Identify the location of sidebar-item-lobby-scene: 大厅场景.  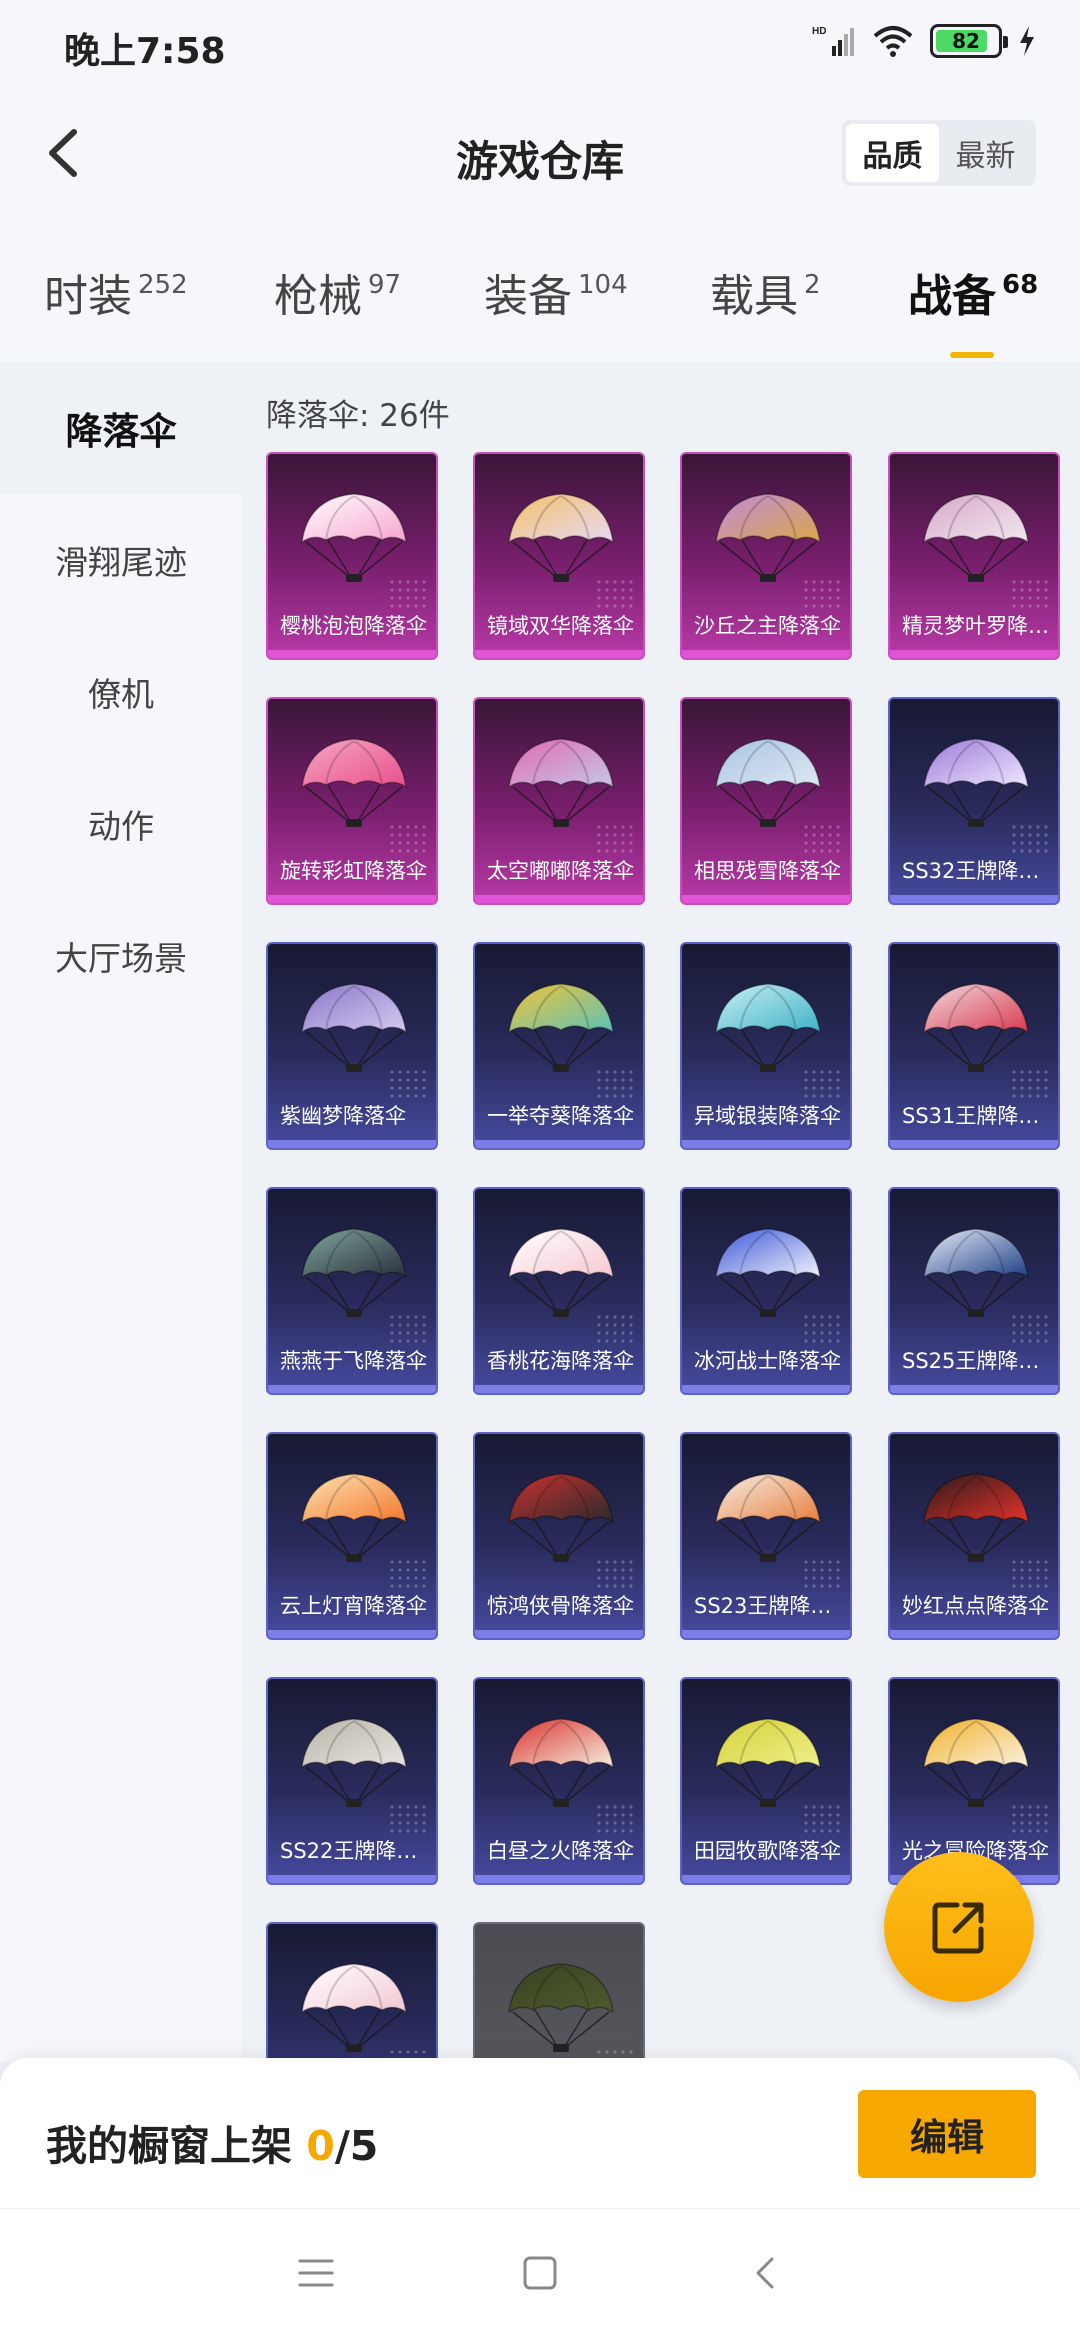
(121, 956).